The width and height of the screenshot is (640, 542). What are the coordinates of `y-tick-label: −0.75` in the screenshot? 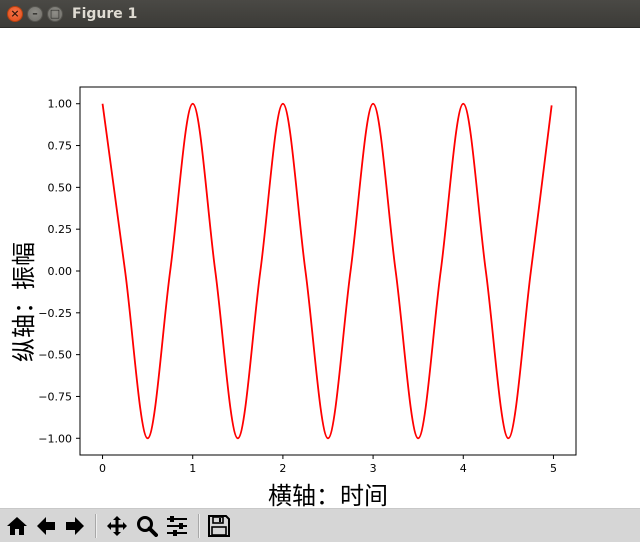 It's located at (55, 396).